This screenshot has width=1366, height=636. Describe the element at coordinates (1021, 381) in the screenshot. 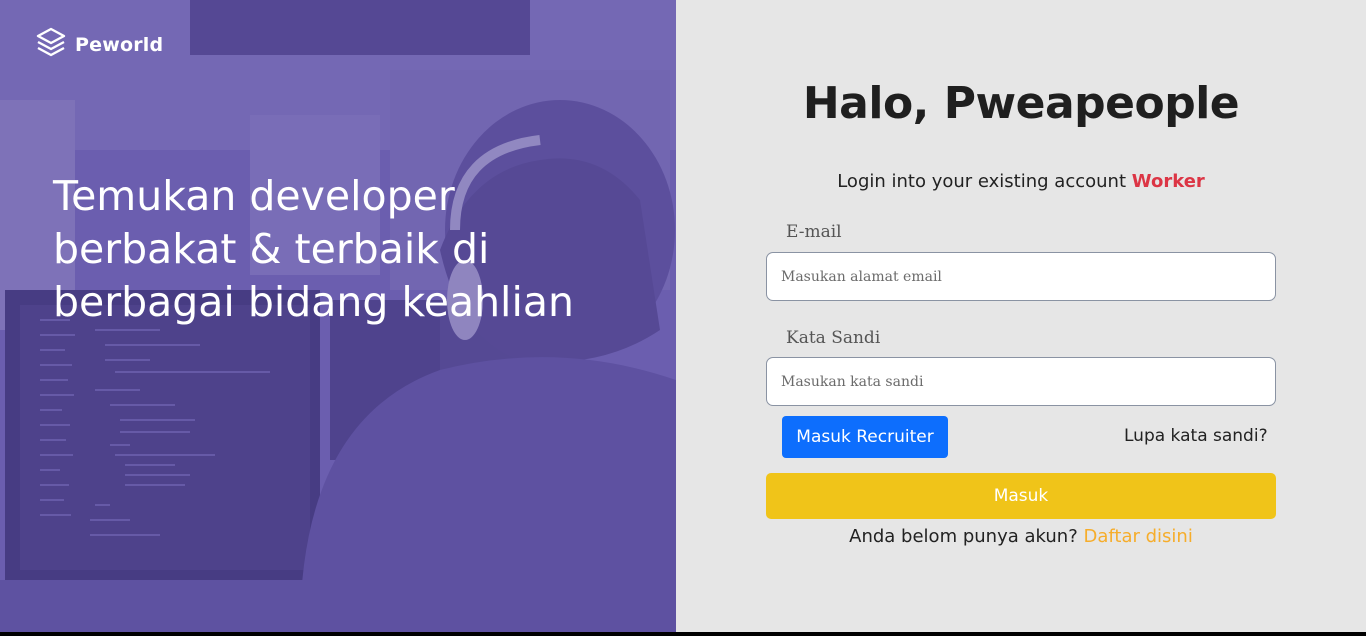

I see `password-field` at that location.